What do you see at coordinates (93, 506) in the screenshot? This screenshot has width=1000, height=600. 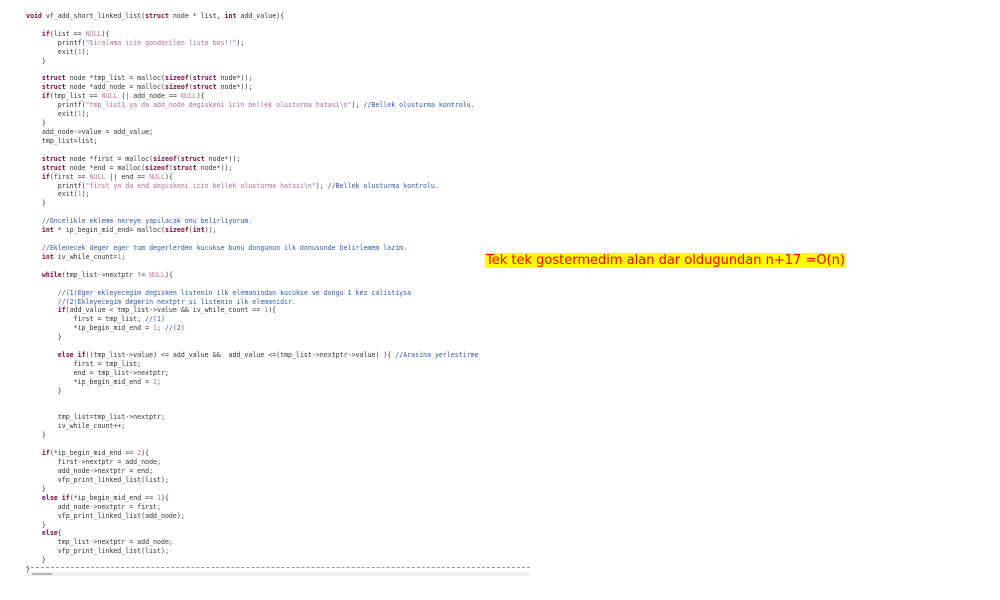 I see `code-line: add_node->nextptr = first;` at bounding box center [93, 506].